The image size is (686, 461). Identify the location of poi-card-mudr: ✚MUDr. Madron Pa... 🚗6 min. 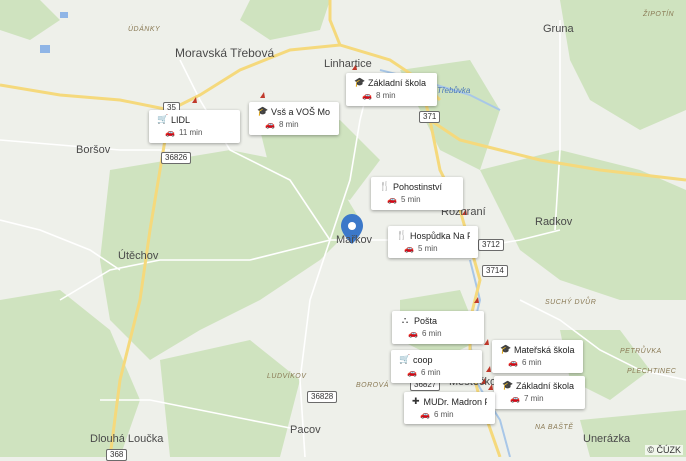
(449, 408).